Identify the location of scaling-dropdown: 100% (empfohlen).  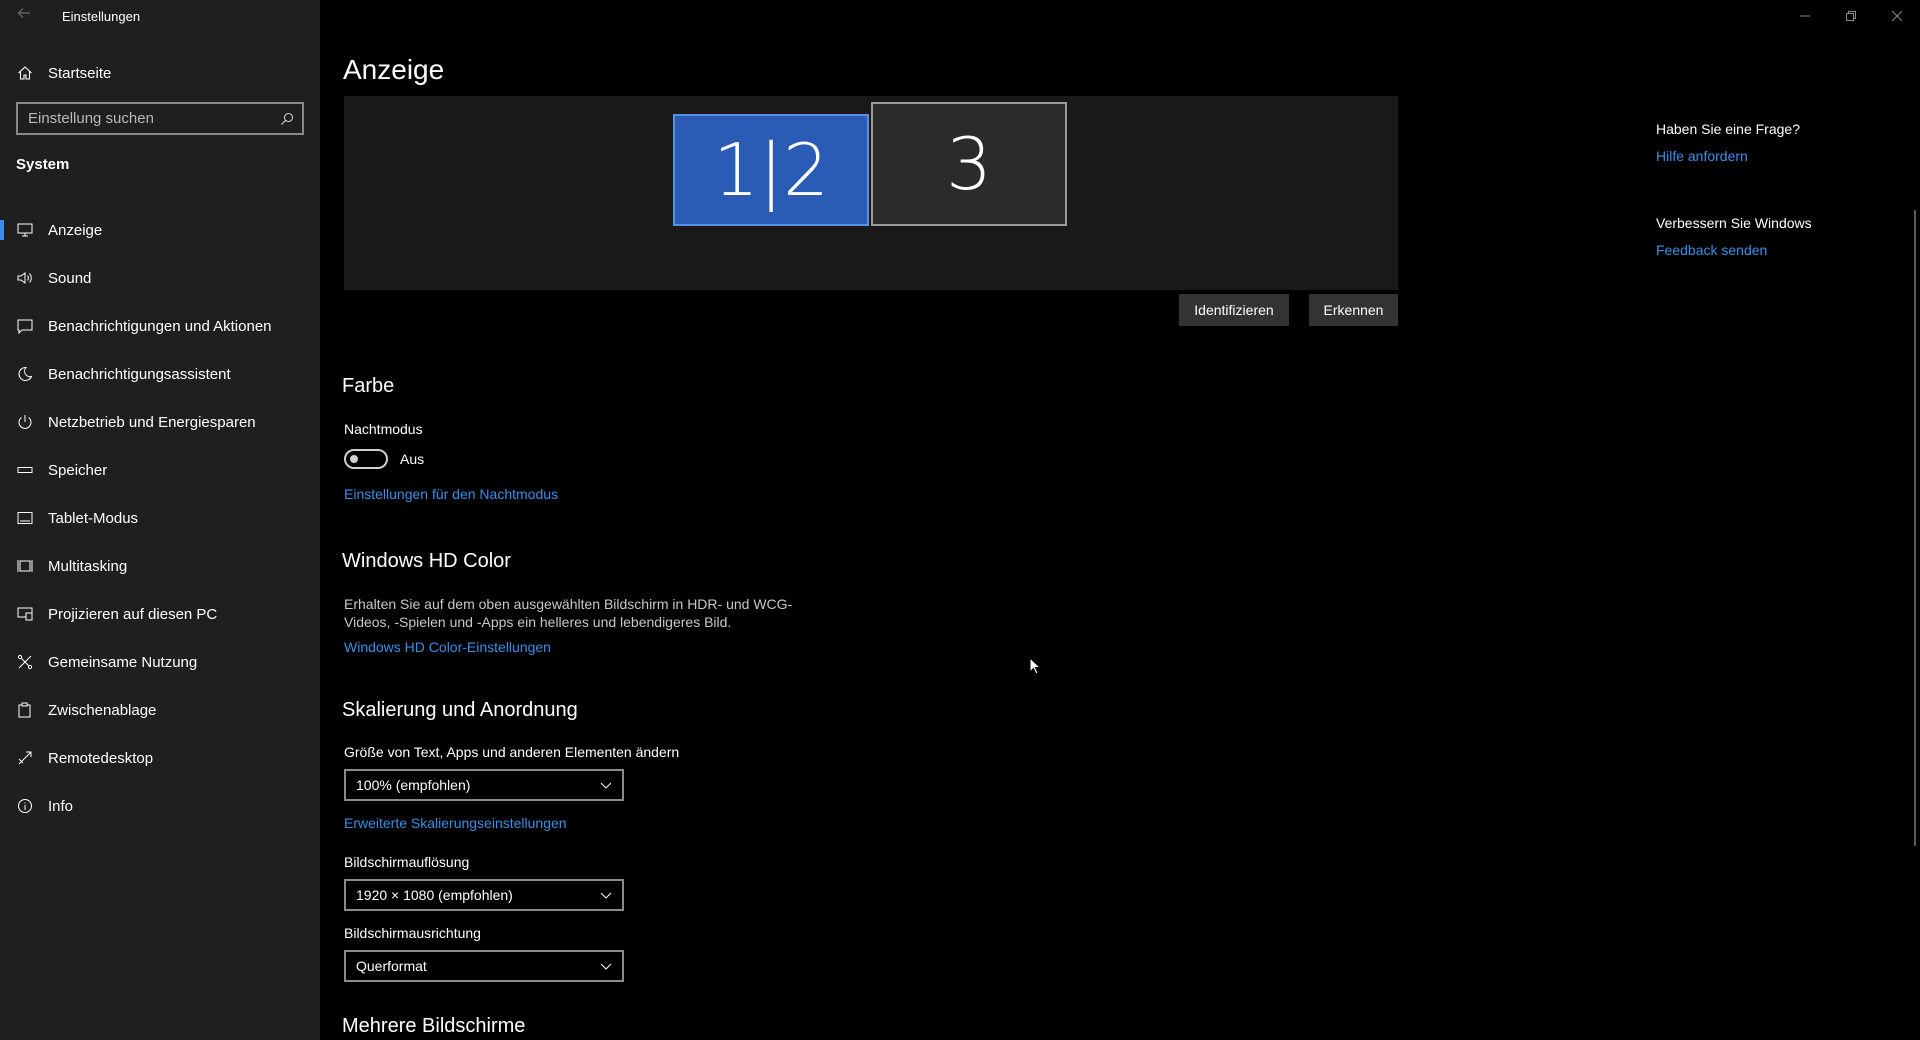
(484, 785).